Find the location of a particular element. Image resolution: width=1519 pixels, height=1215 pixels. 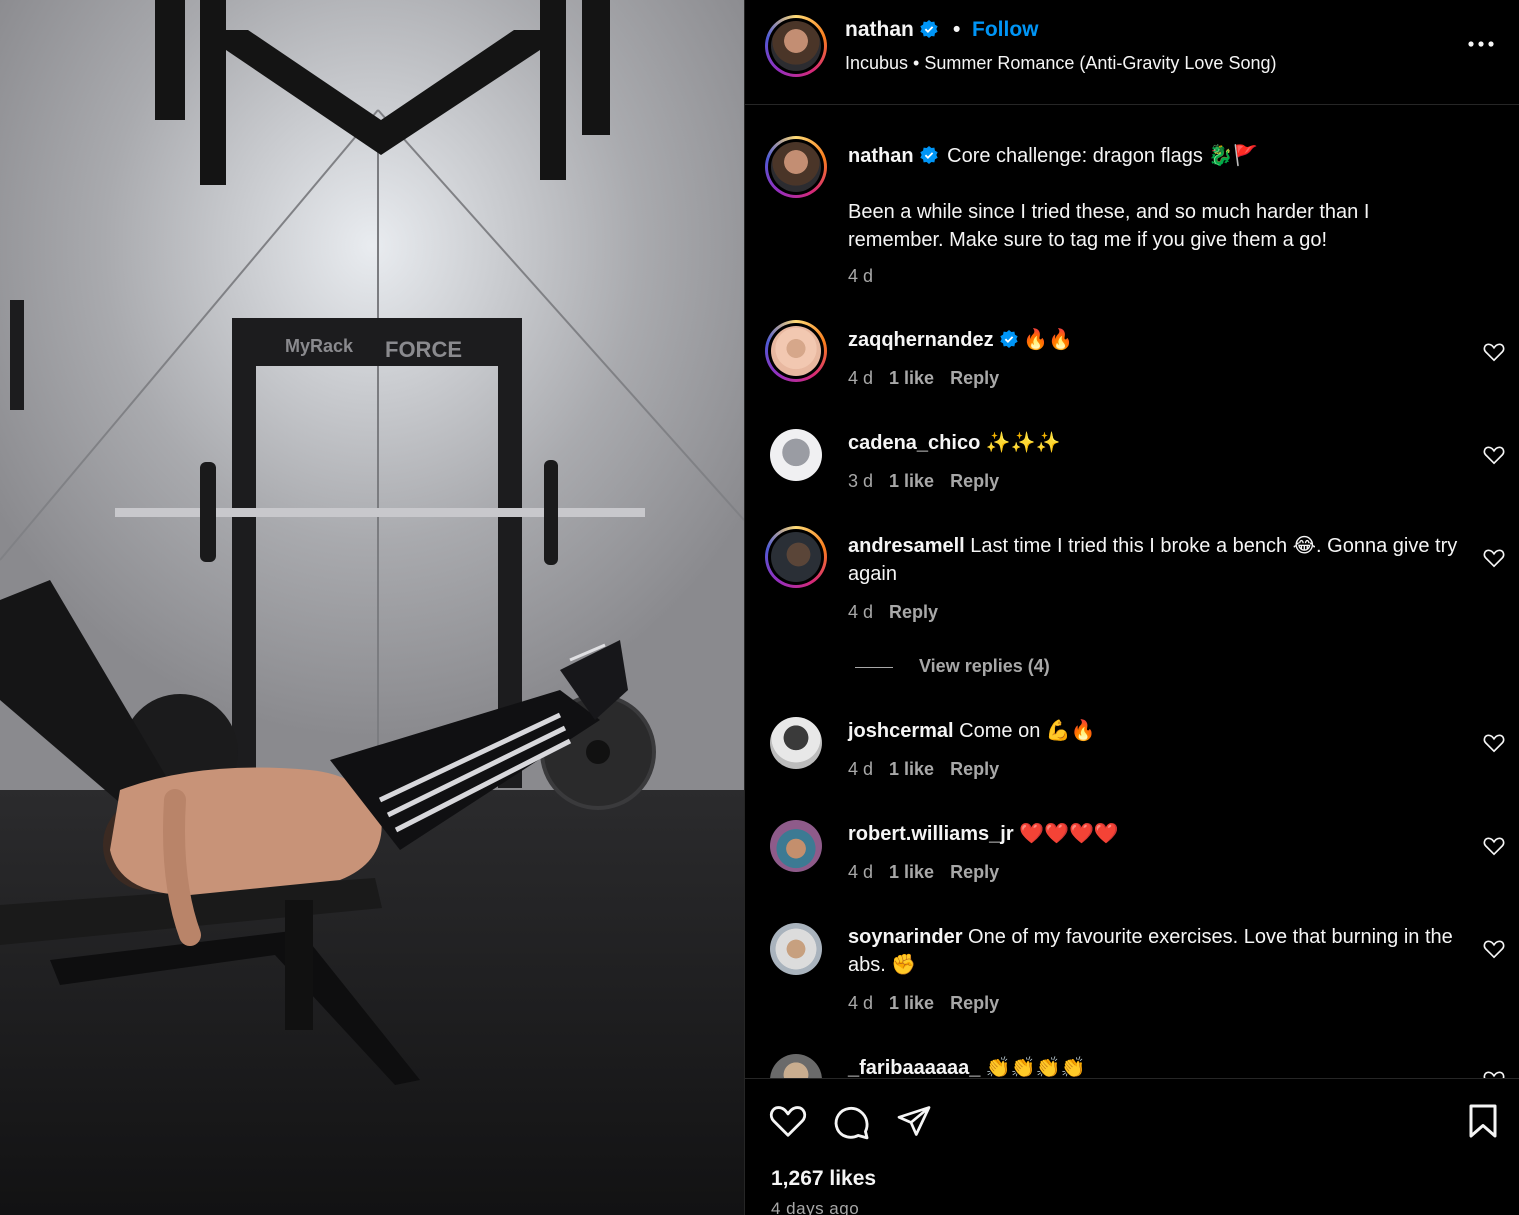

post-actions: 1,267 likes 4 days ago is located at coordinates (1132, 1146).